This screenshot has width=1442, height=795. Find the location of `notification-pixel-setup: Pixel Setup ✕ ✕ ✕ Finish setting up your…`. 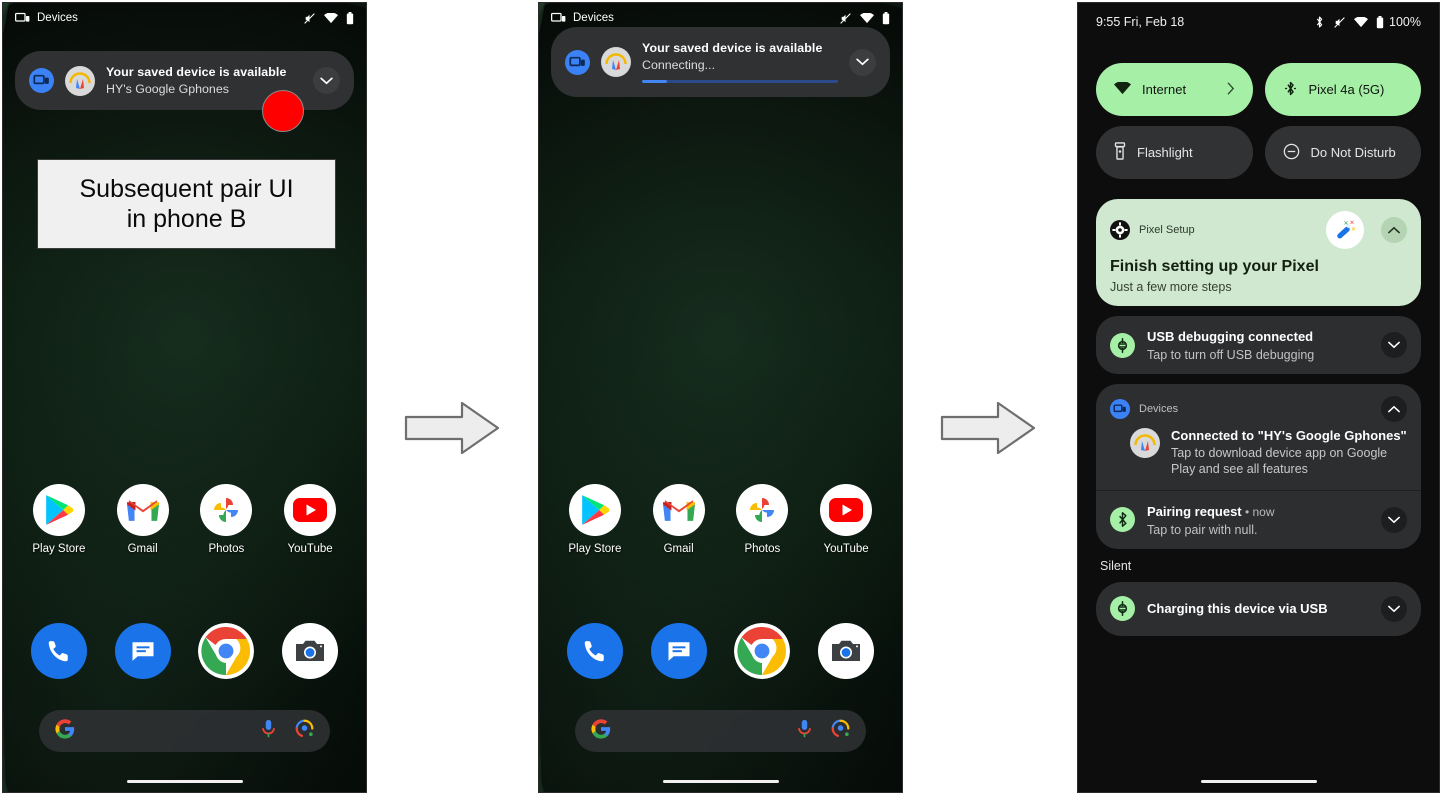

notification-pixel-setup: Pixel Setup ✕ ✕ ✕ Finish setting up your… is located at coordinates (1258, 252).